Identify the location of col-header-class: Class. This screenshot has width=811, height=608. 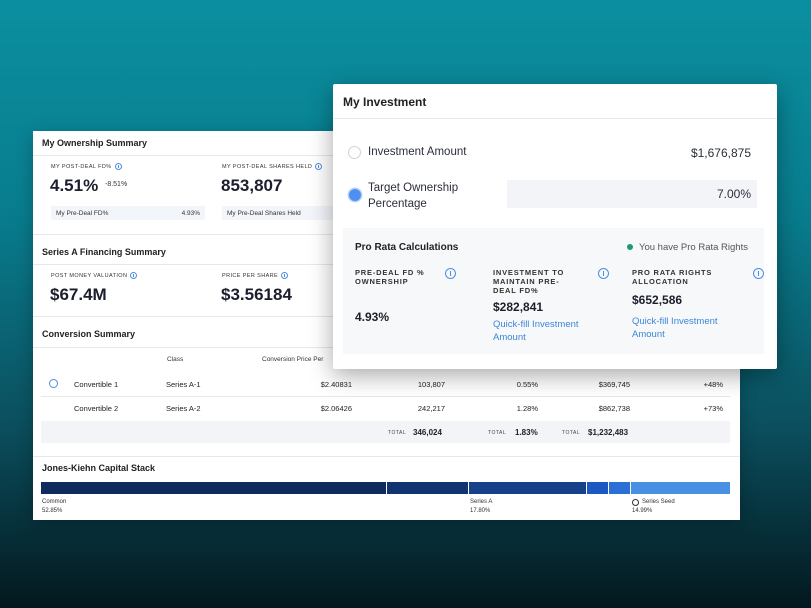
(175, 359).